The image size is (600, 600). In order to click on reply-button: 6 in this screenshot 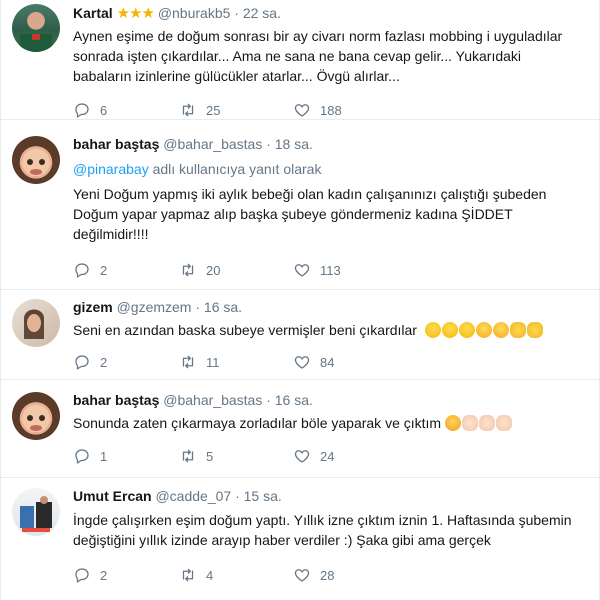, I will do `click(115, 110)`.